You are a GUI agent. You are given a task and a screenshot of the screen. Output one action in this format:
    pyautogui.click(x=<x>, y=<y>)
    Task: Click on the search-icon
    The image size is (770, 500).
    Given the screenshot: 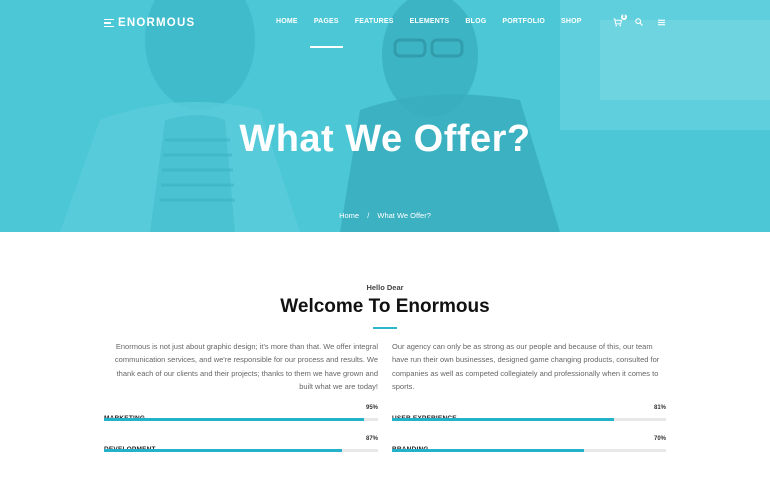 What is the action you would take?
    pyautogui.click(x=639, y=22)
    